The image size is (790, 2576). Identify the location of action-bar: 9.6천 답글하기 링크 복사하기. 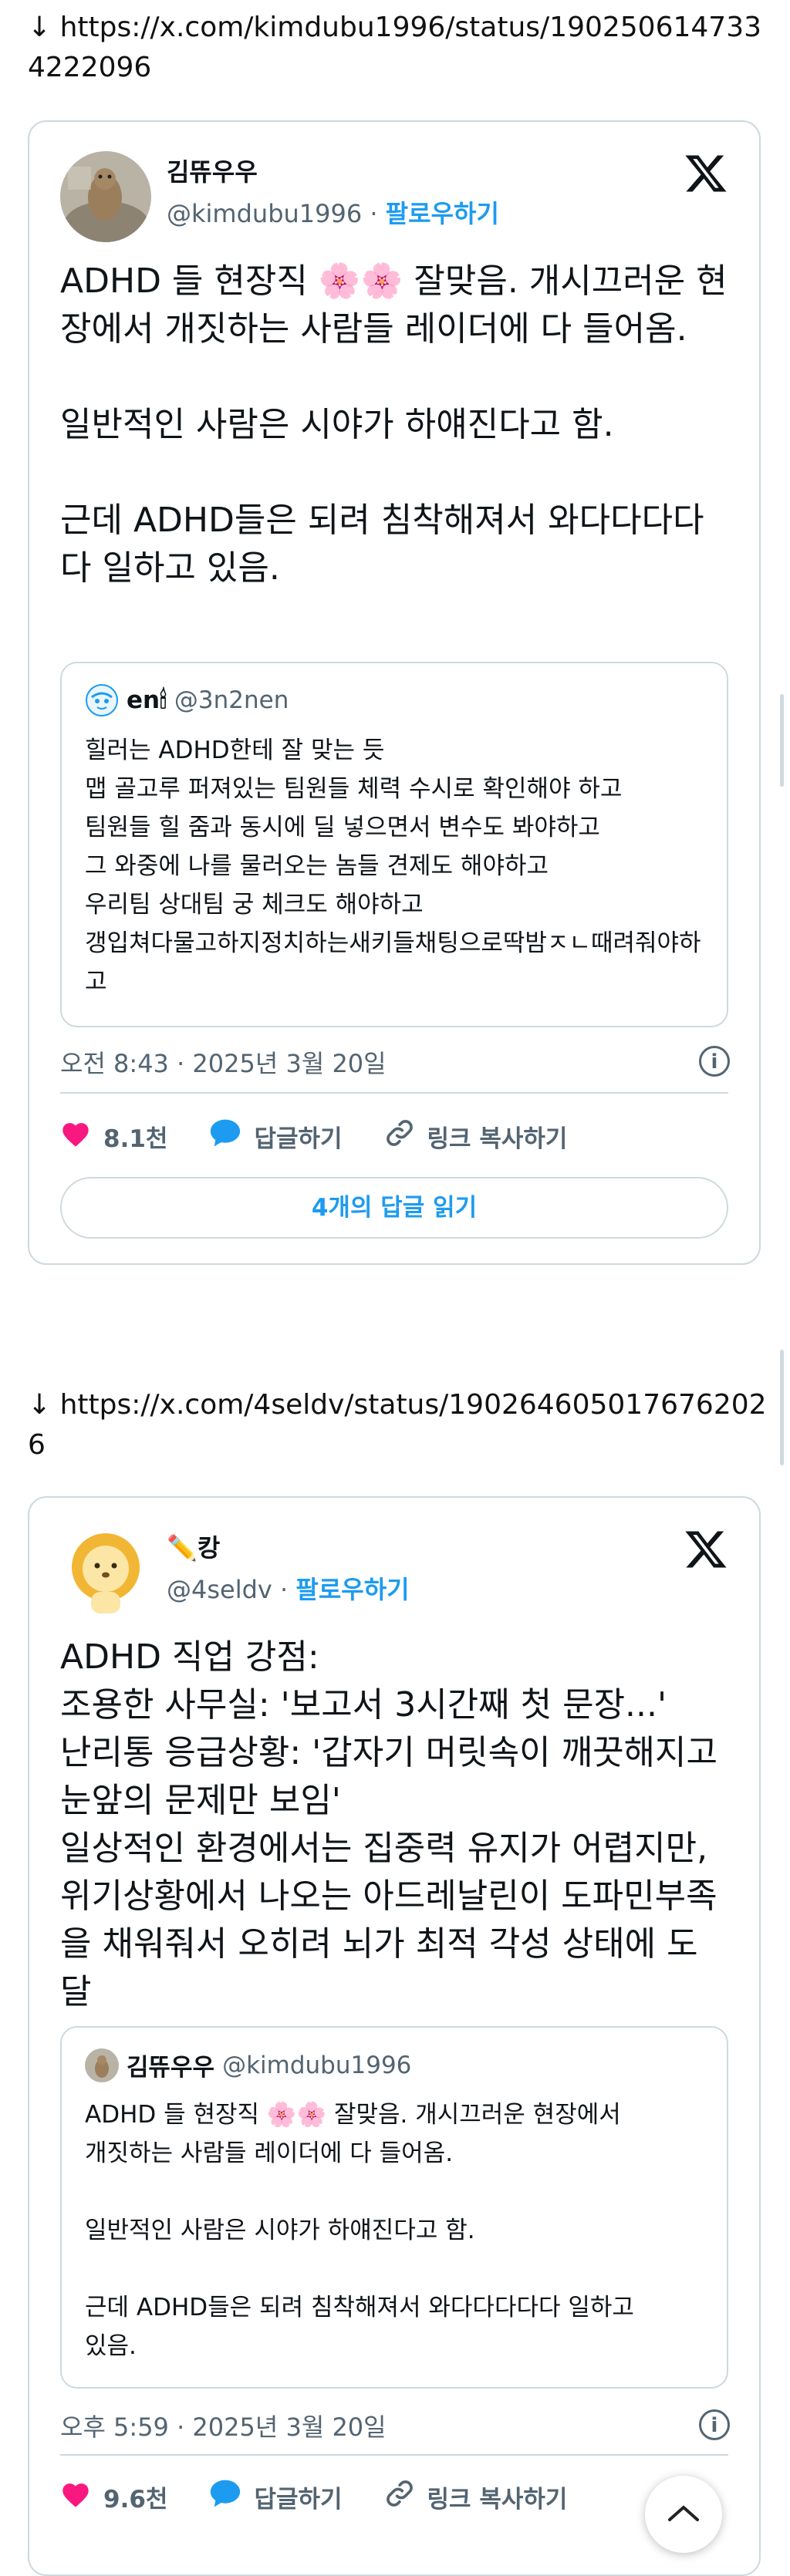
(394, 2496).